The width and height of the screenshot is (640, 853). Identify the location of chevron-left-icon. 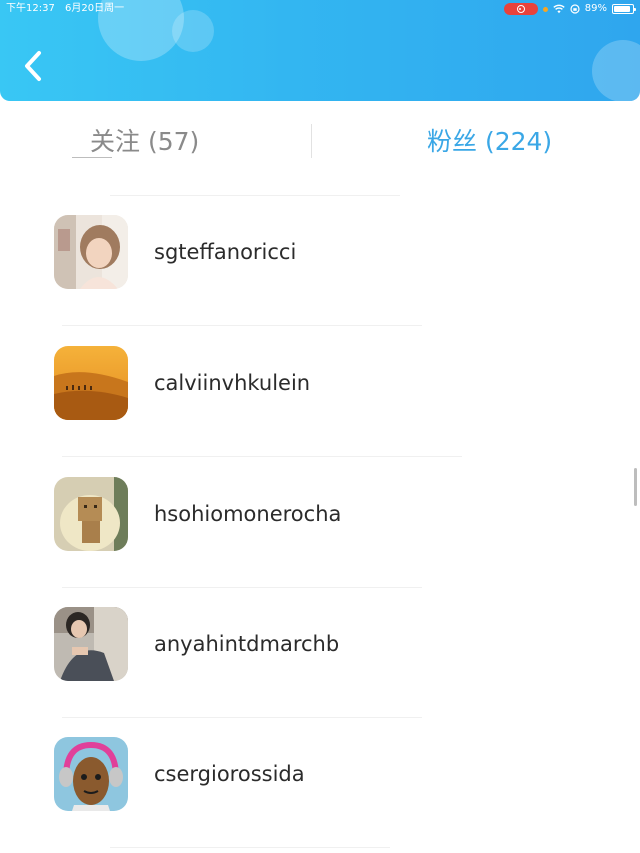
(33, 66).